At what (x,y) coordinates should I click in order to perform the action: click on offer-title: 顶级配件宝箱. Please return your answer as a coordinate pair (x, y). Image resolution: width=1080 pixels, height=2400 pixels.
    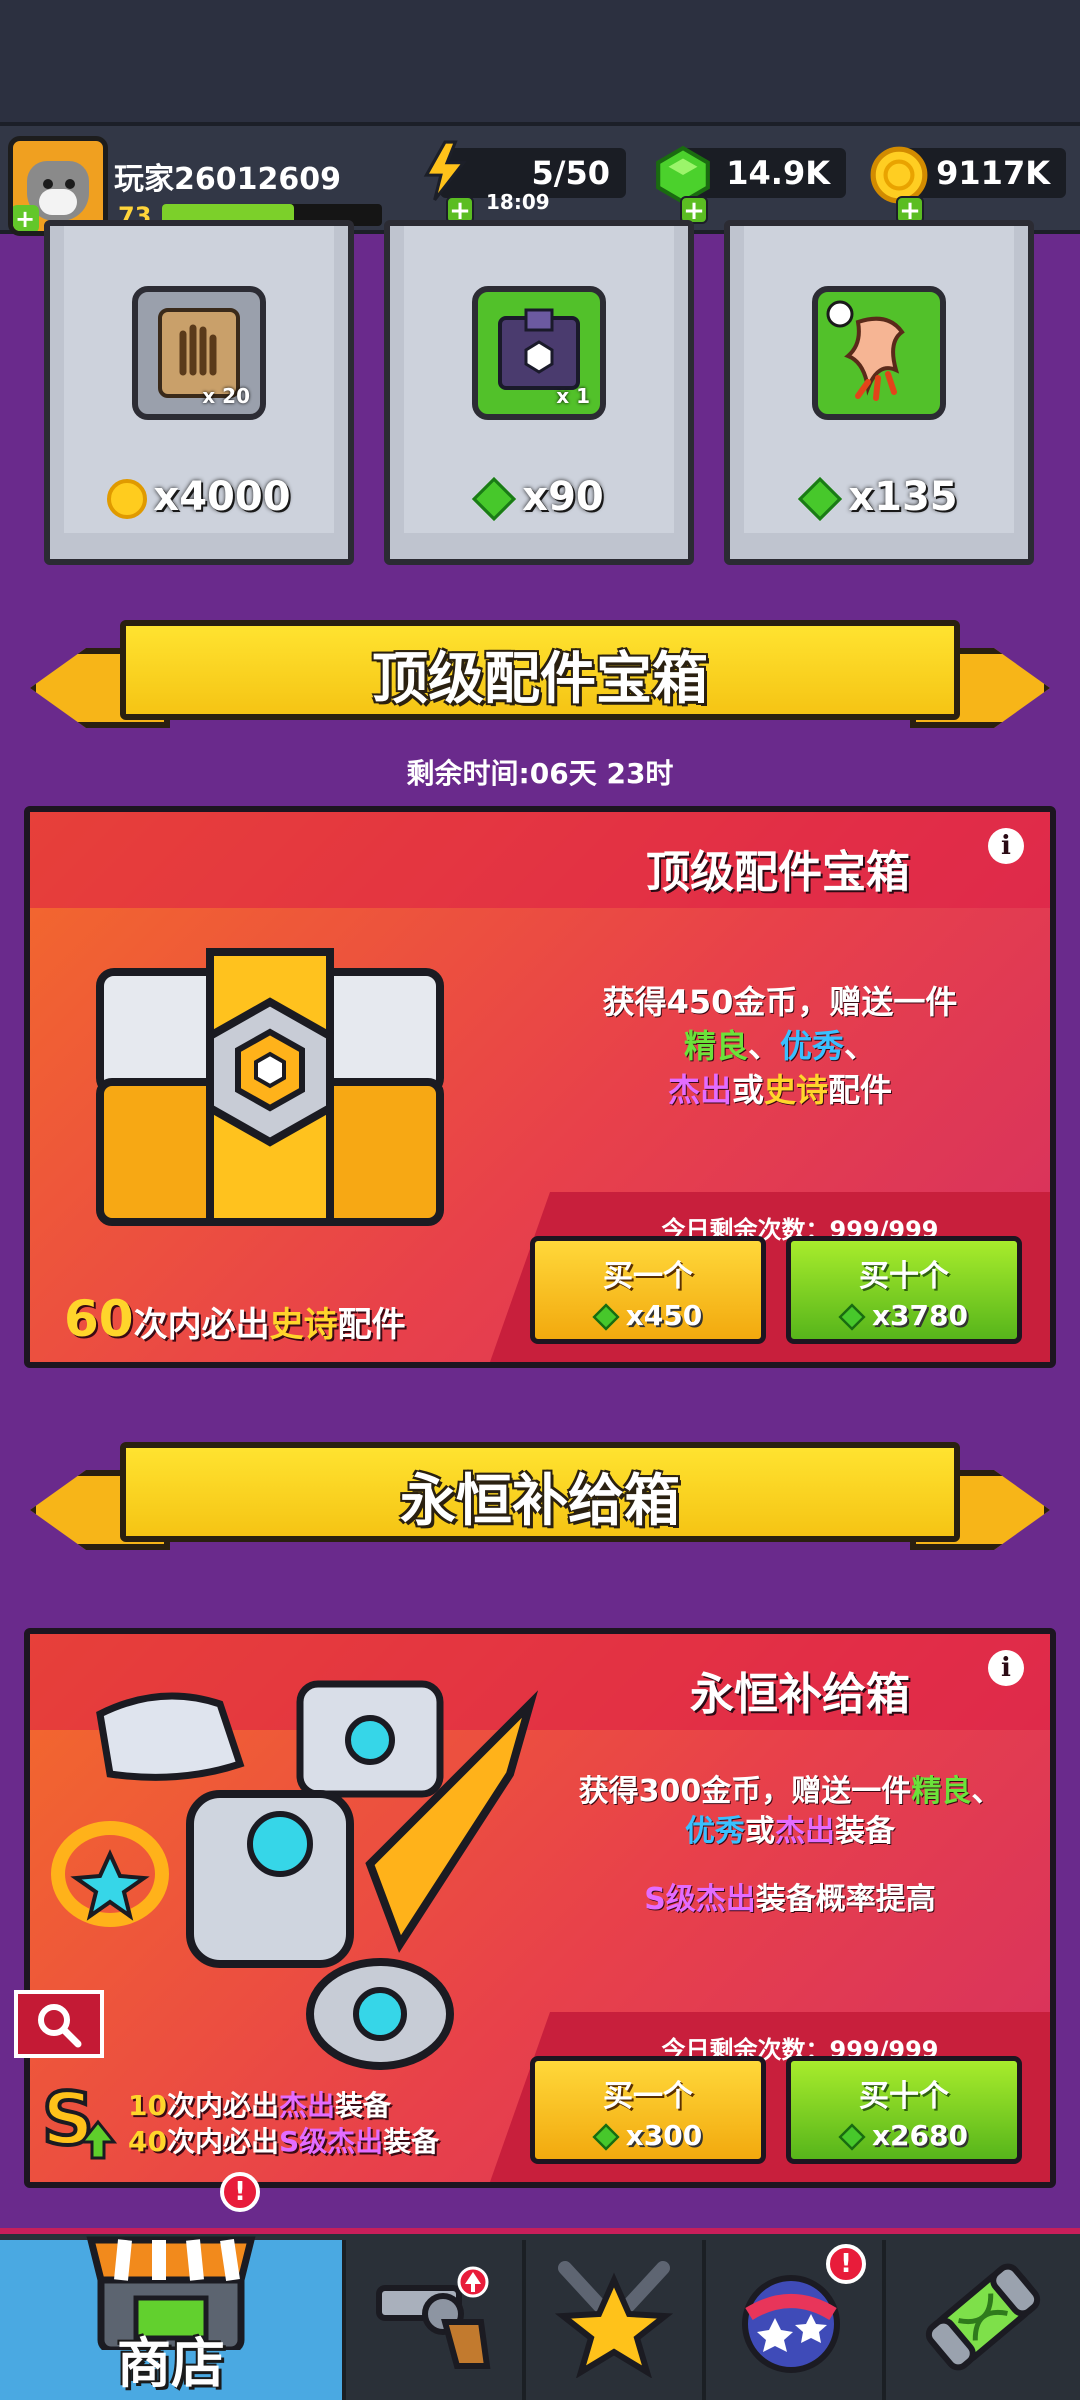
    Looking at the image, I should click on (778, 872).